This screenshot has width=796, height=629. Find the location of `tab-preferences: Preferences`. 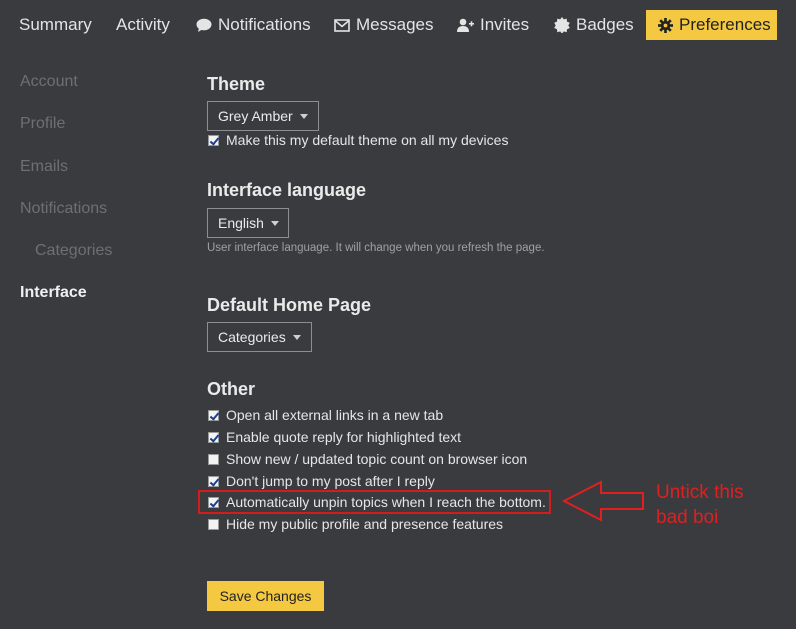

tab-preferences: Preferences is located at coordinates (711, 25).